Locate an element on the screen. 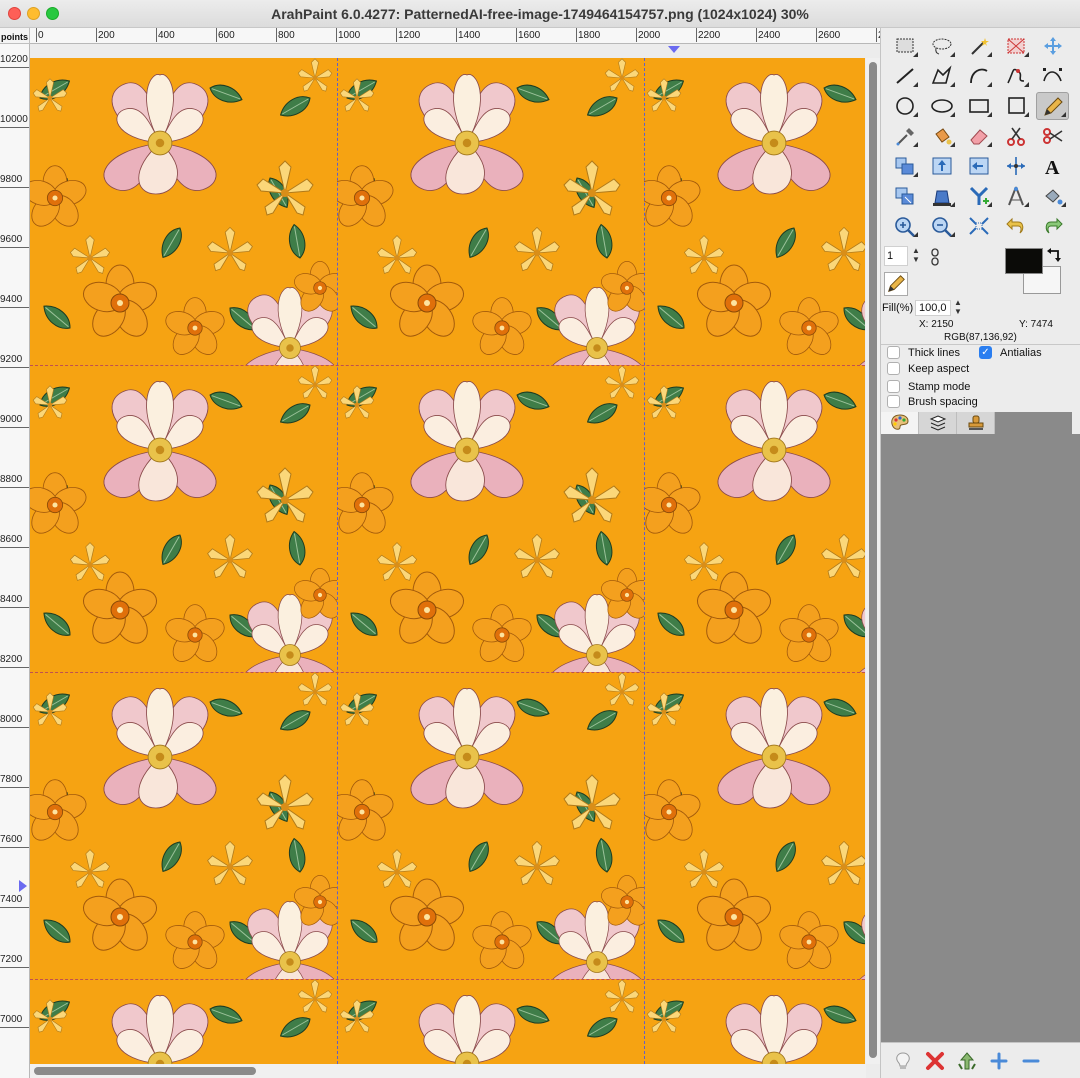  freehand-curve-tool-button is located at coordinates (1015, 76).